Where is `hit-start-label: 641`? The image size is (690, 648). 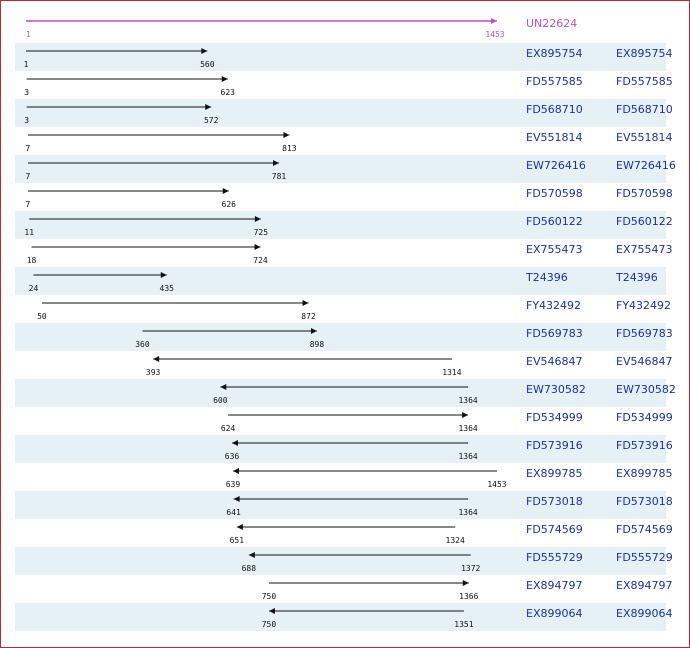
hit-start-label: 641 is located at coordinates (233, 512).